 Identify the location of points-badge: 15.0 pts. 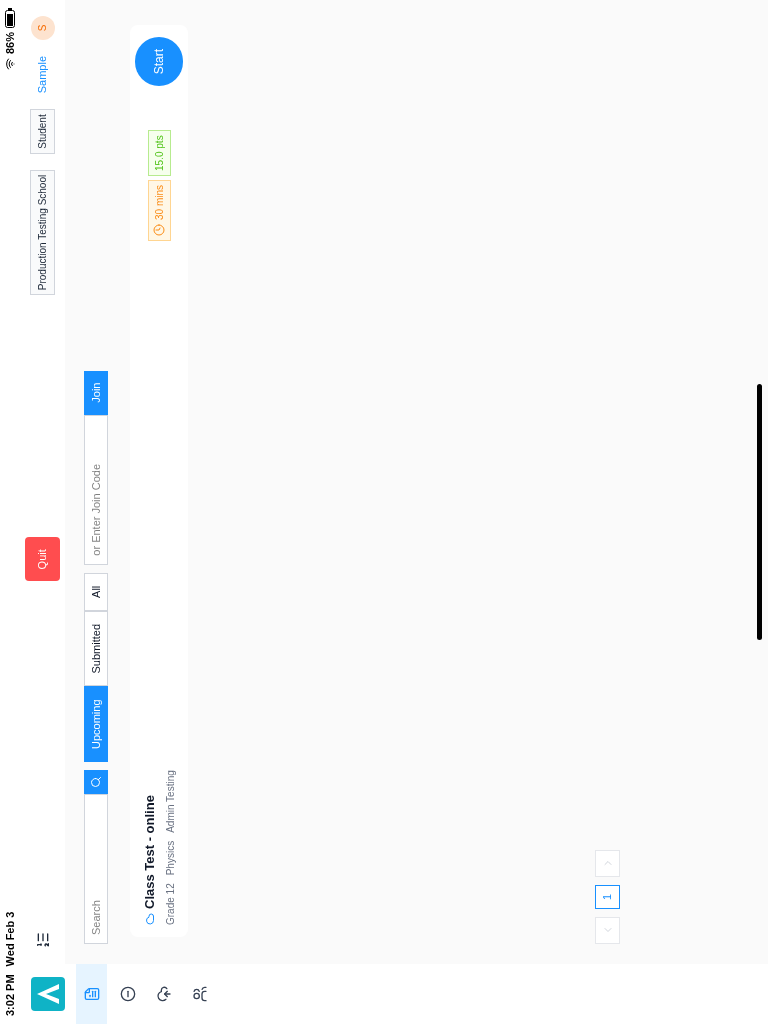
(159, 153).